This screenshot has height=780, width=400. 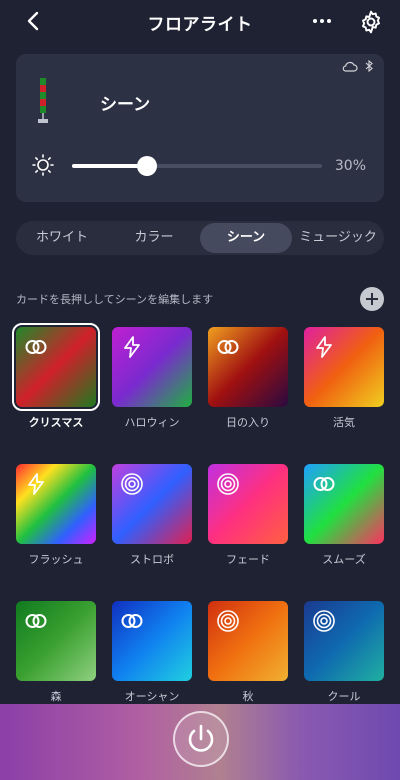 I want to click on scene-card: フラッシュ, so click(x=56, y=515).